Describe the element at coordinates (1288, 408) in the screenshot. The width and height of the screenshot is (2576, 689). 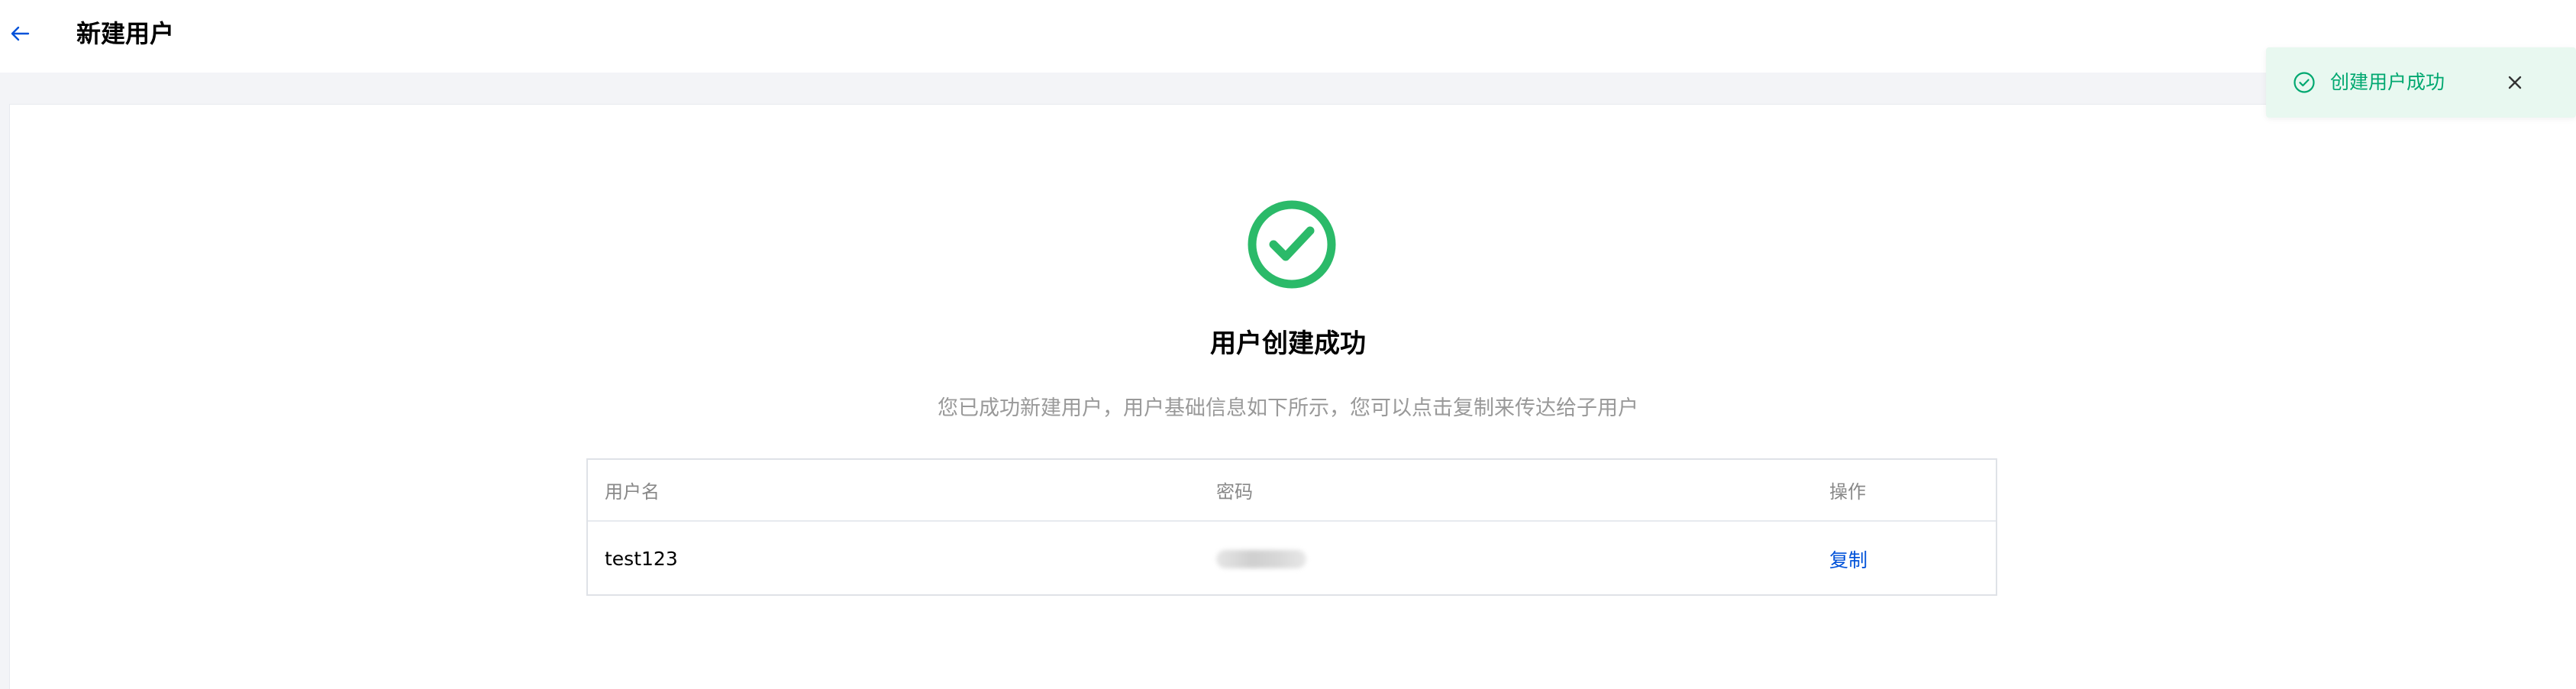
I see `result-description: 您已成功新建用户，用户基础信息如下所示，您可以点击复制来传达给子用户` at that location.